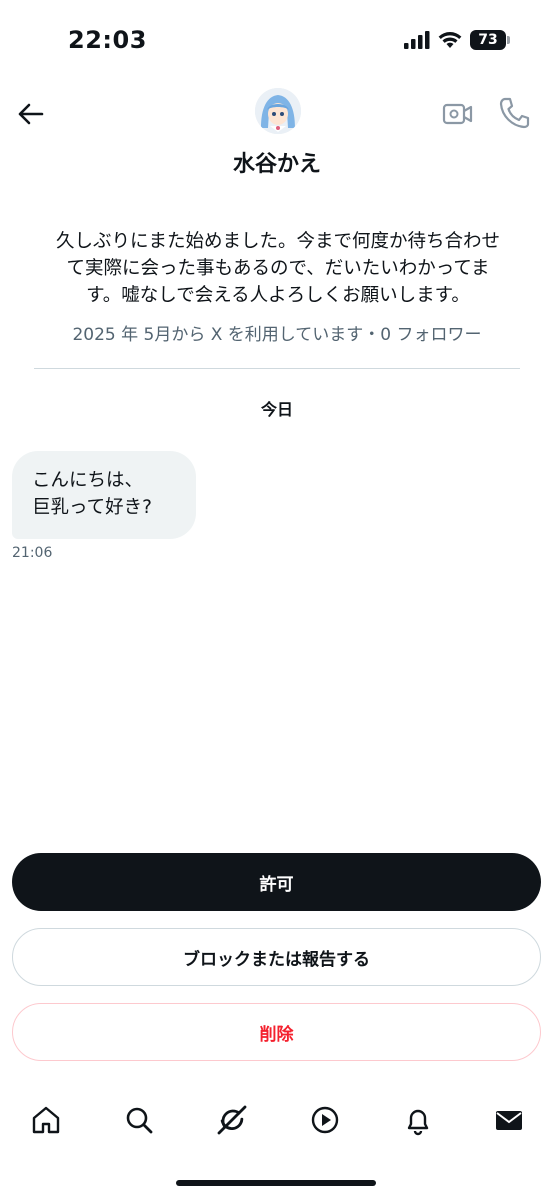 The height and width of the screenshot is (1200, 554). I want to click on phone-icon, so click(514, 113).